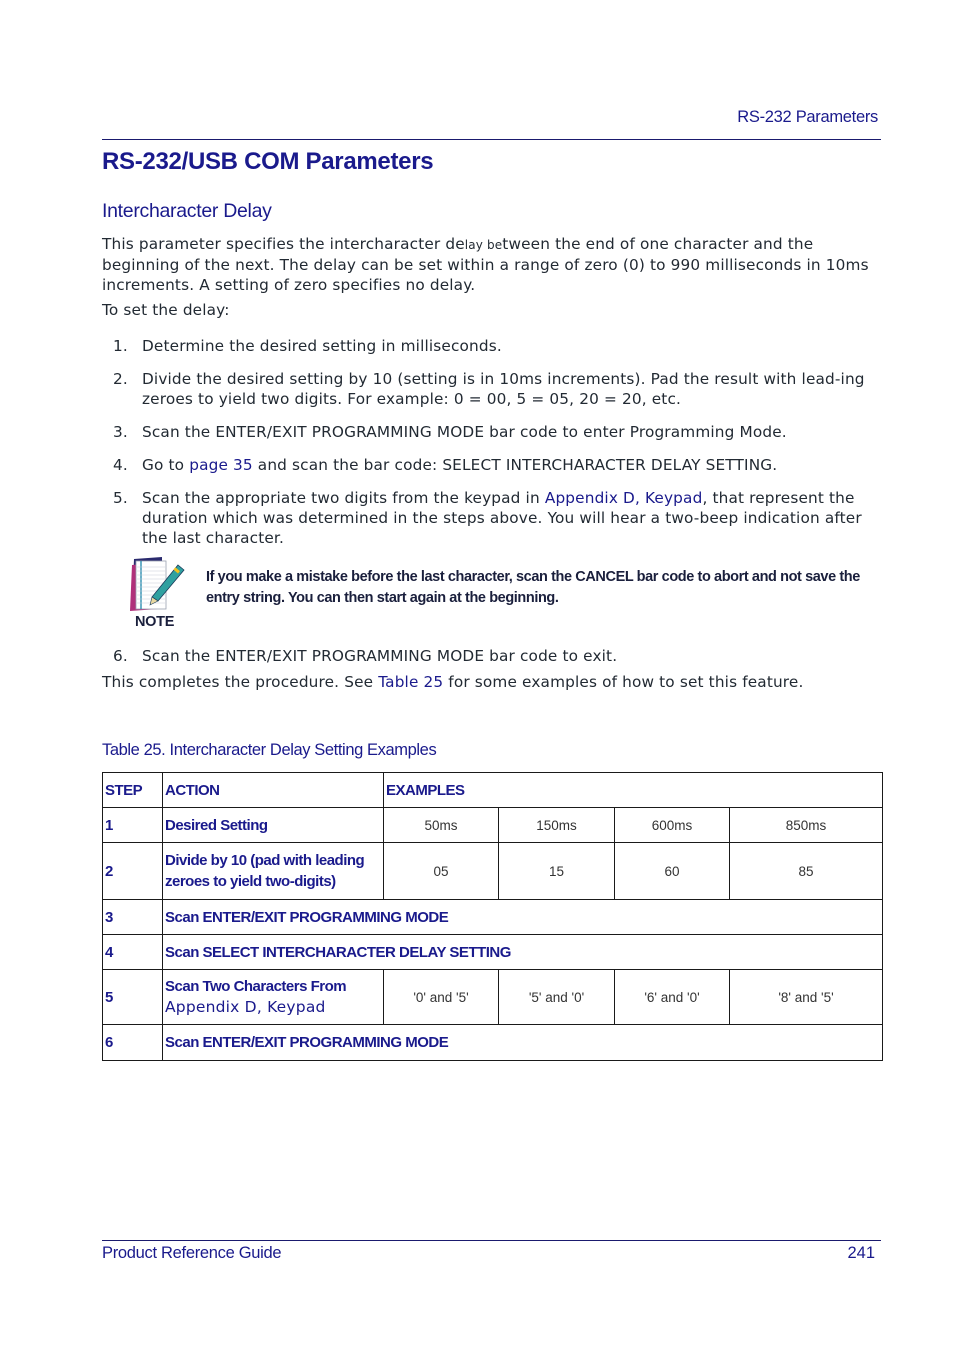 The width and height of the screenshot is (954, 1350). What do you see at coordinates (192, 1253) in the screenshot?
I see `footer-guide-title: Product Reference Guide` at bounding box center [192, 1253].